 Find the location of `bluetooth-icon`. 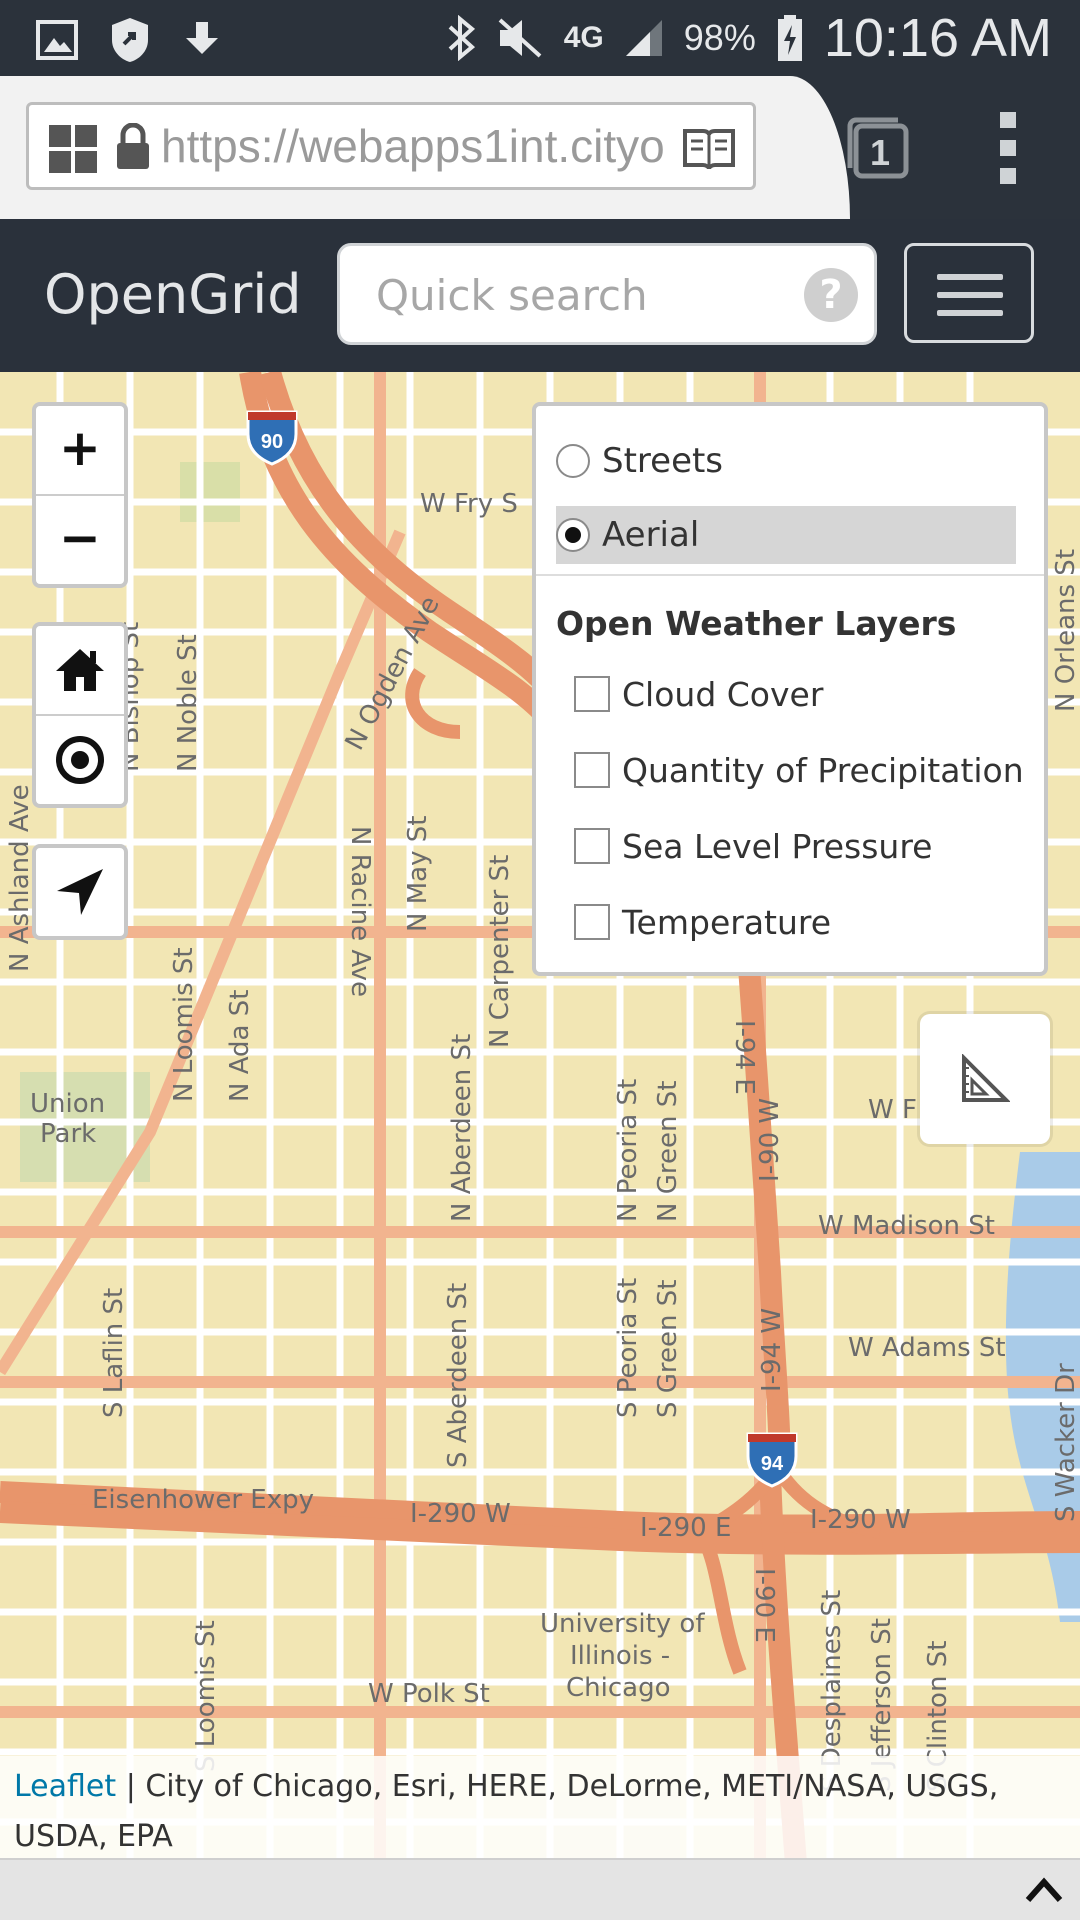

bluetooth-icon is located at coordinates (461, 38).